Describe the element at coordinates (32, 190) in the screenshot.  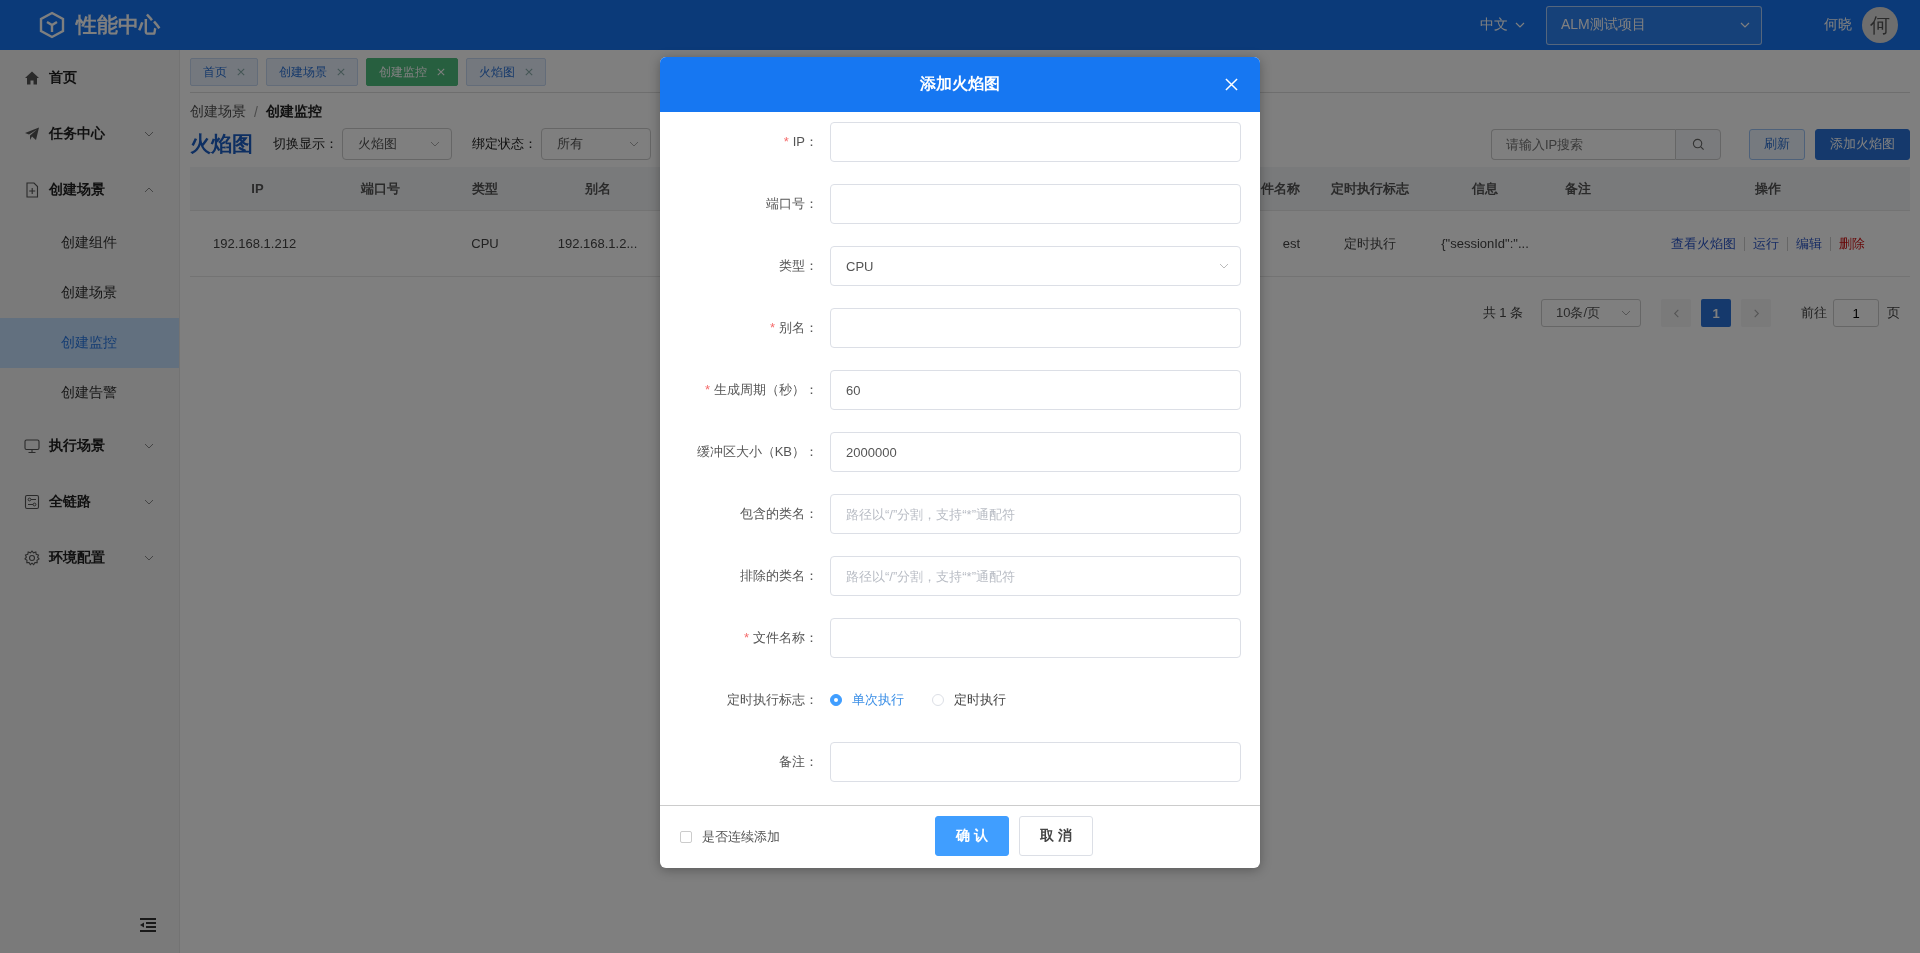
I see `document-plus-icon` at that location.